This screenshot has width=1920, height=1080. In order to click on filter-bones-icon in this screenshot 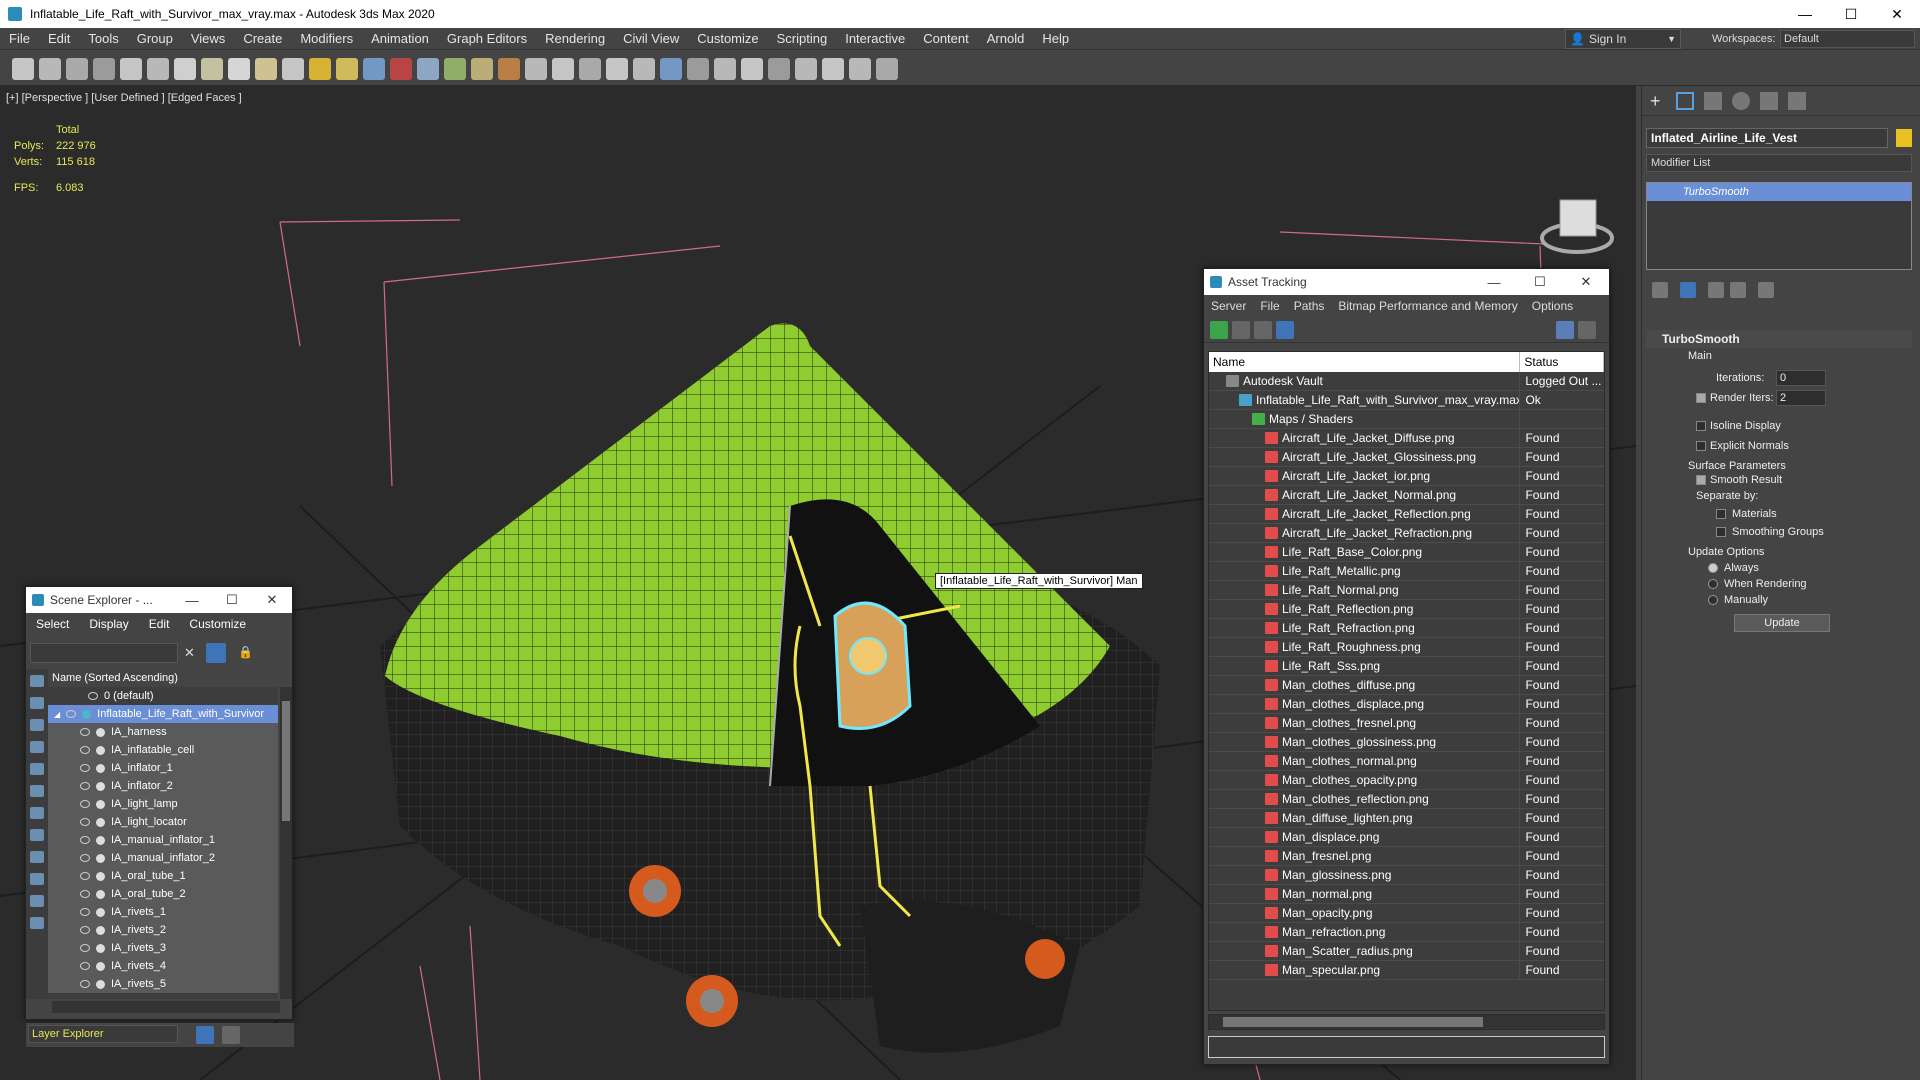, I will do `click(37, 857)`.